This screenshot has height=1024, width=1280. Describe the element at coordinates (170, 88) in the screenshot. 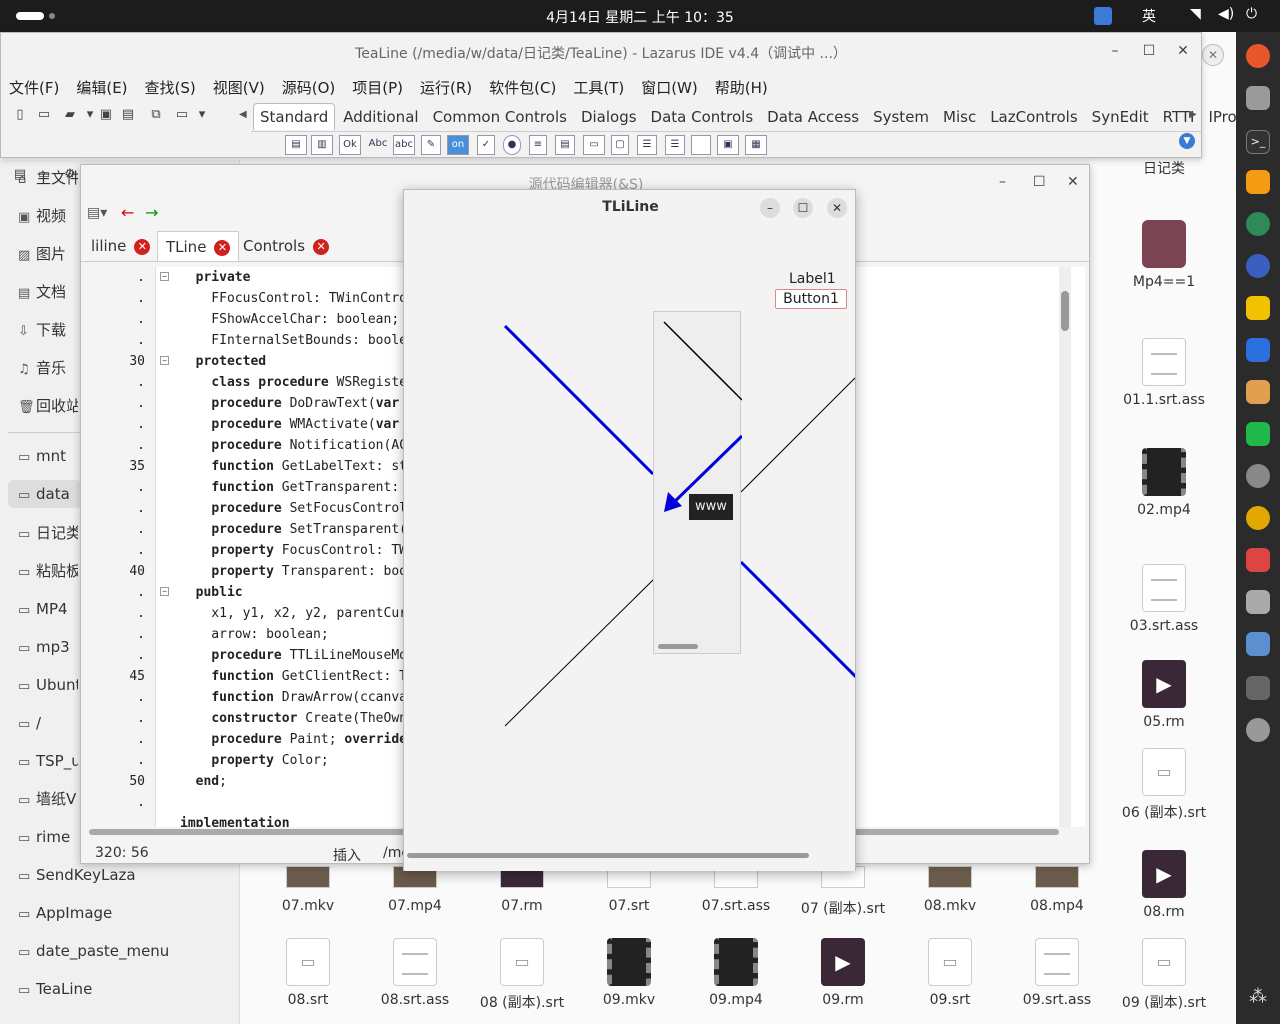

I see `menu-item: 查找(S)` at that location.